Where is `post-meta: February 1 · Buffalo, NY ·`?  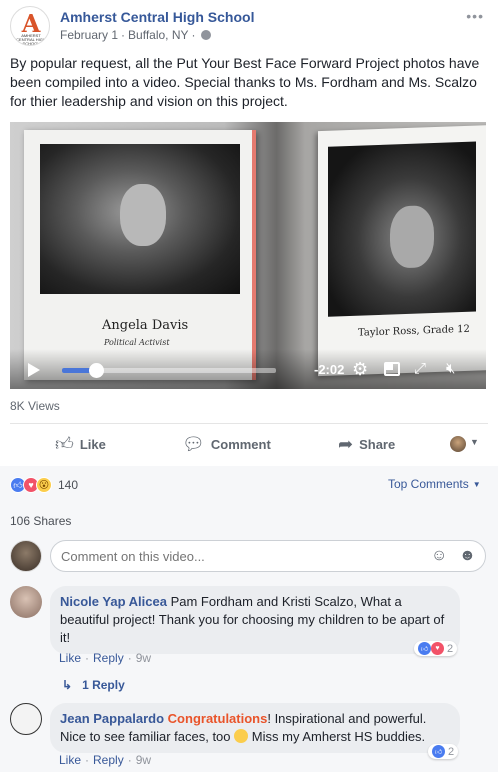 post-meta: February 1 · Buffalo, NY · is located at coordinates (135, 35).